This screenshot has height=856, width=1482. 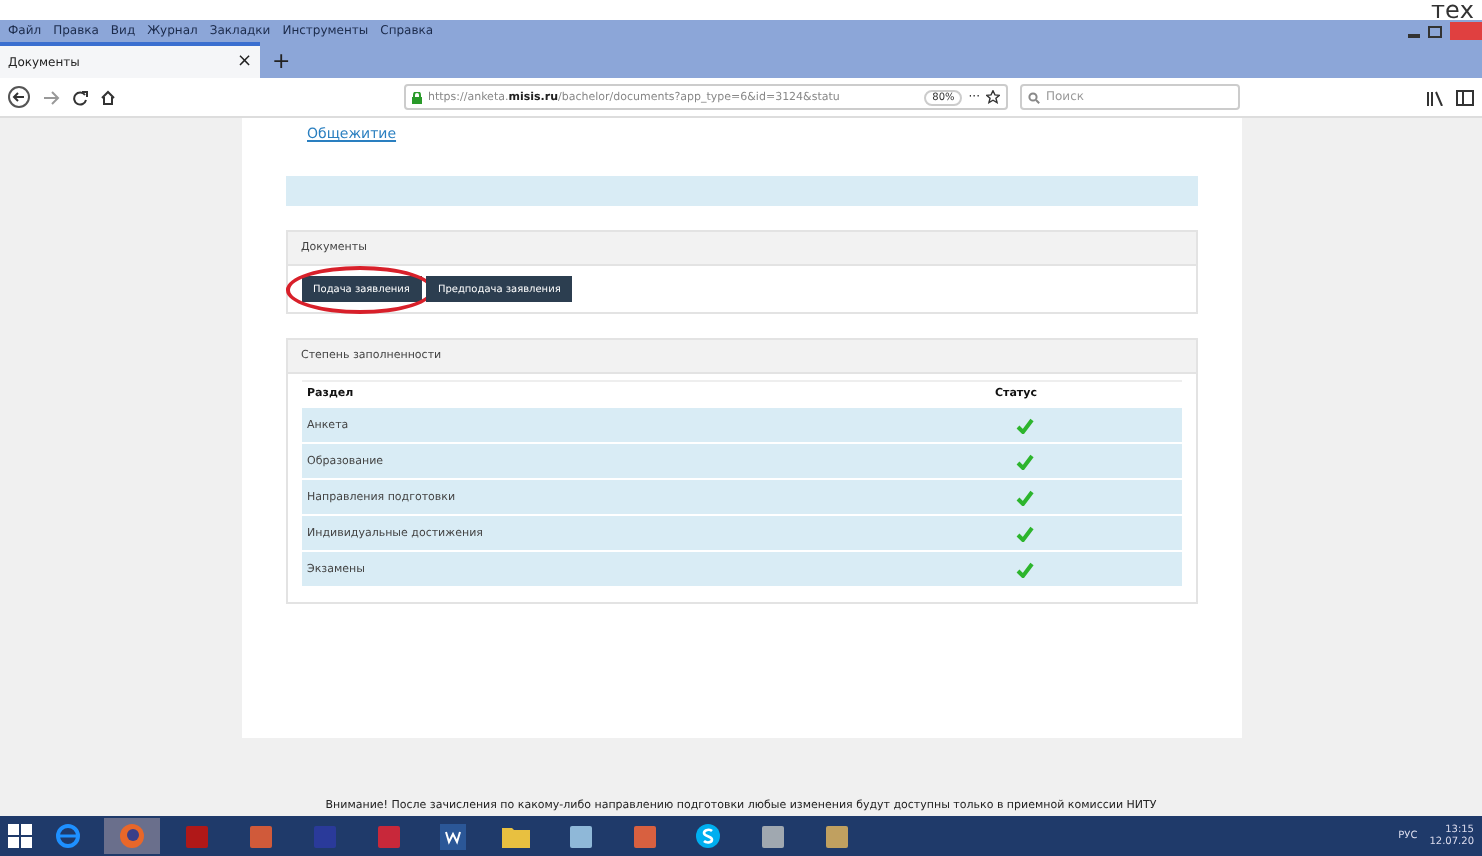 What do you see at coordinates (1452, 10) in the screenshot?
I see `overlay-text: тех` at bounding box center [1452, 10].